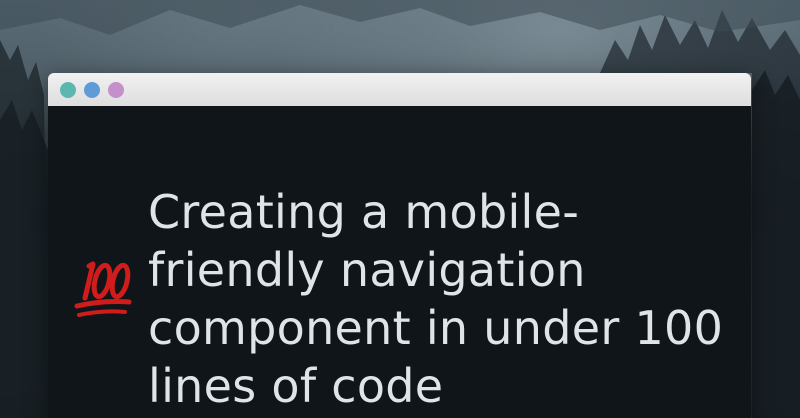 The image size is (800, 418). I want to click on close-button, so click(68, 89).